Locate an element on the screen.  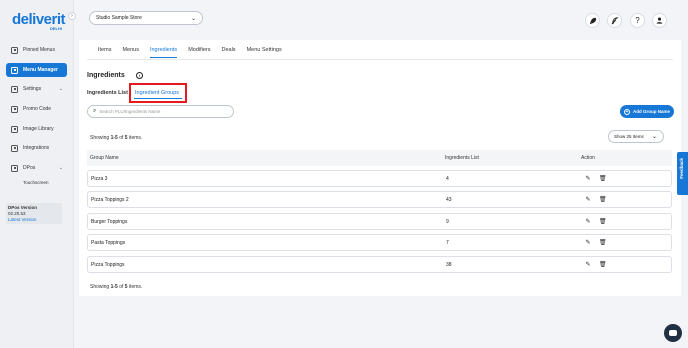
sidebar-item-menu-manager: Menu Manager is located at coordinates (36, 70).